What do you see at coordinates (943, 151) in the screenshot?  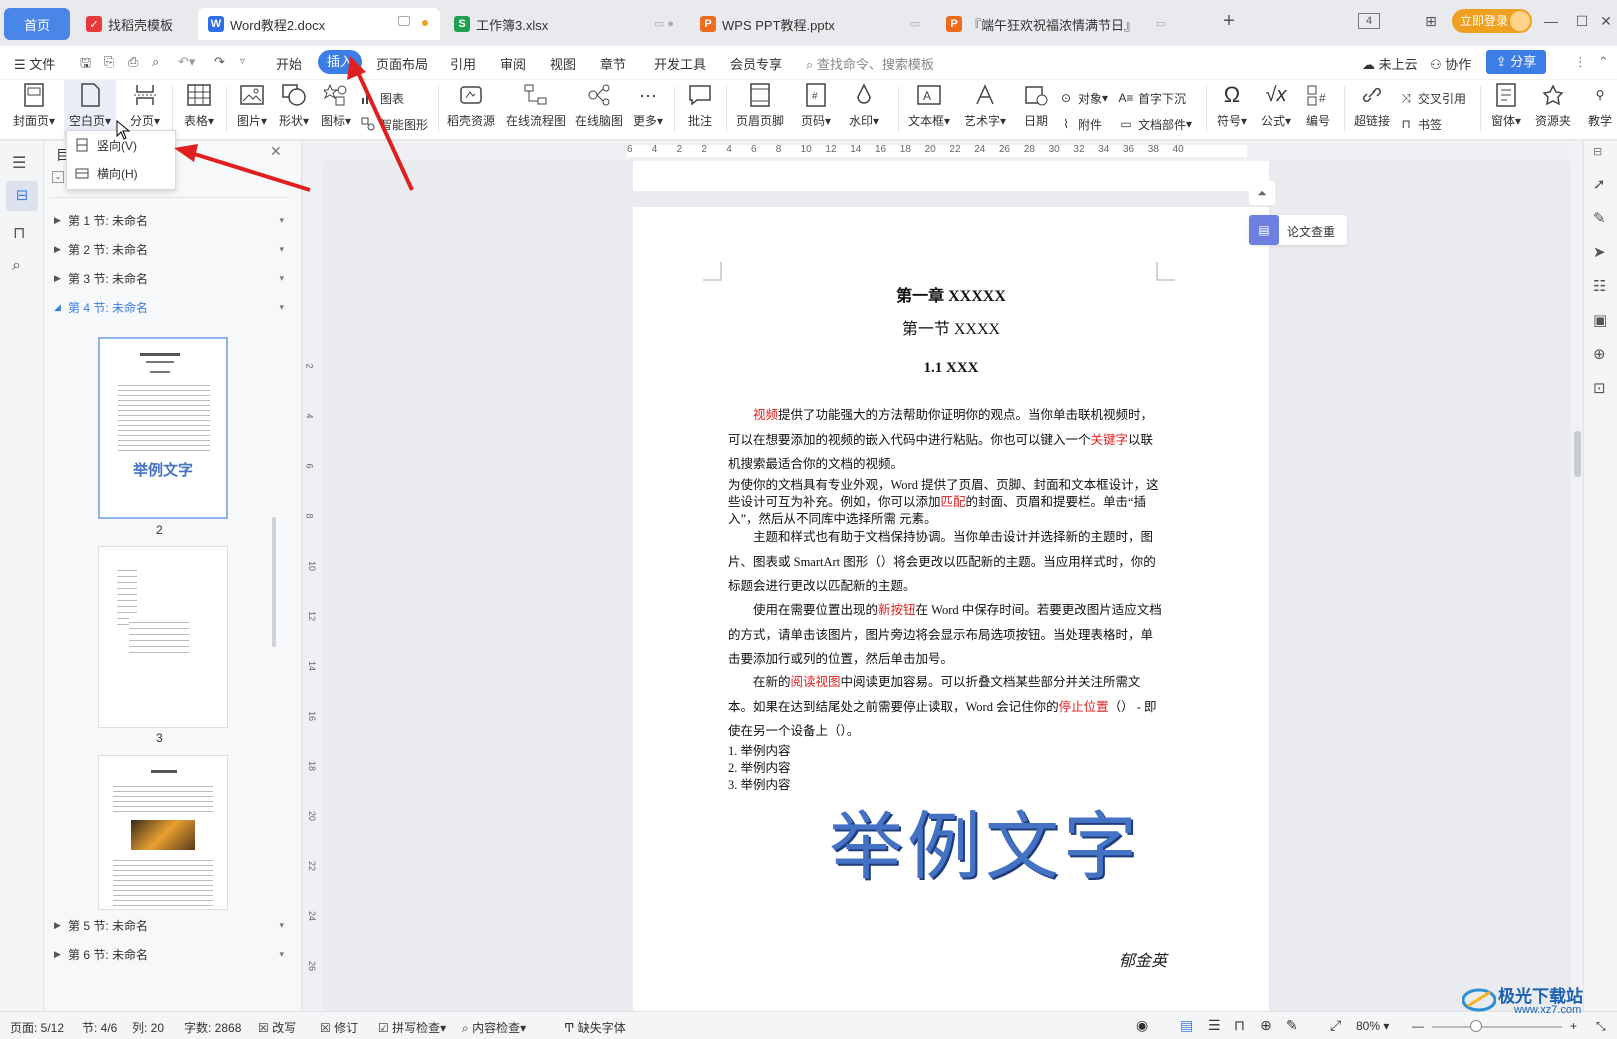 I see `horizontal-ruler: 6 4 2 2 4 6 8 10 12 14 16 18 20 22 24 26 28 30 32 34 36 38 40` at bounding box center [943, 151].